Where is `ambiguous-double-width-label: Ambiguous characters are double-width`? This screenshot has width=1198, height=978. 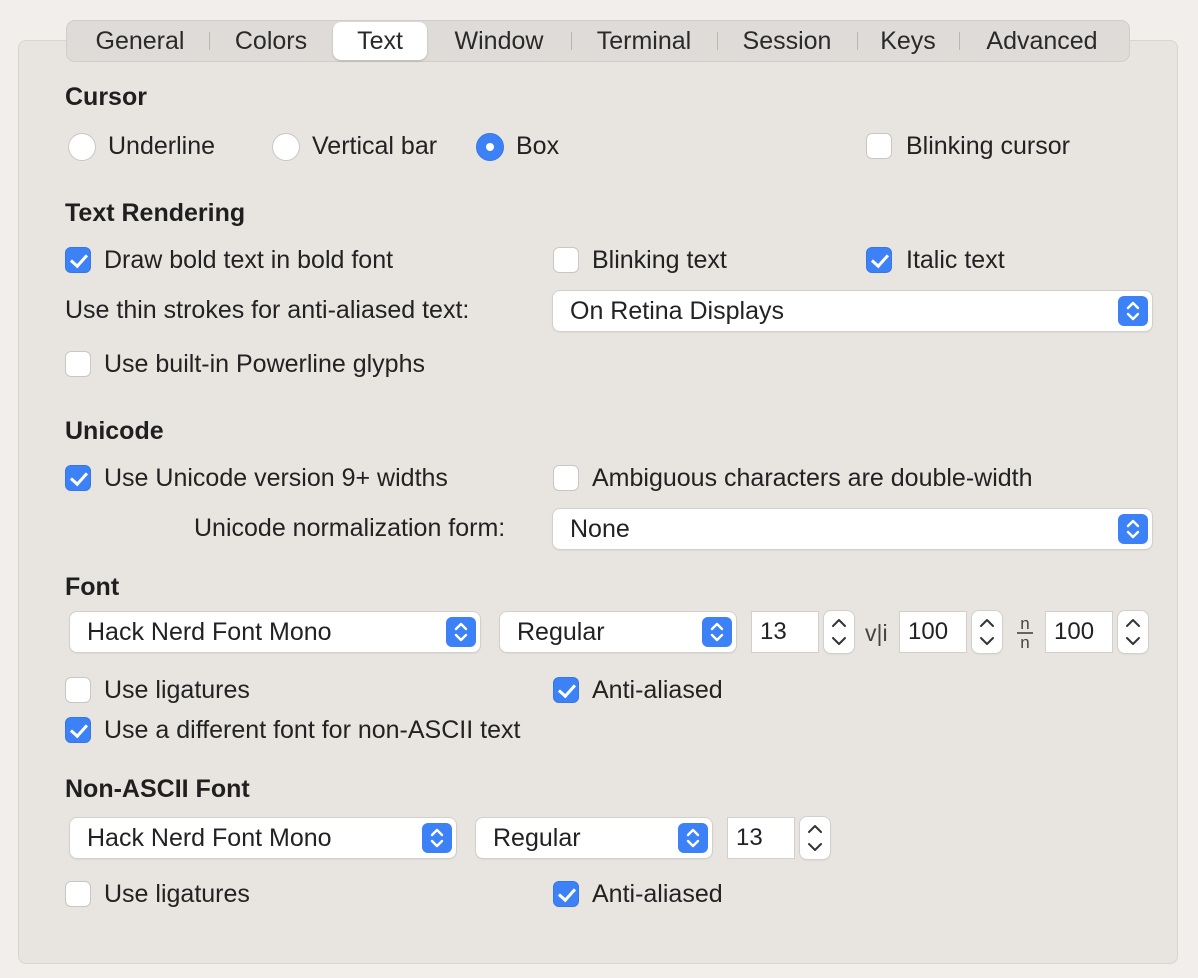 ambiguous-double-width-label: Ambiguous characters are double-width is located at coordinates (812, 478).